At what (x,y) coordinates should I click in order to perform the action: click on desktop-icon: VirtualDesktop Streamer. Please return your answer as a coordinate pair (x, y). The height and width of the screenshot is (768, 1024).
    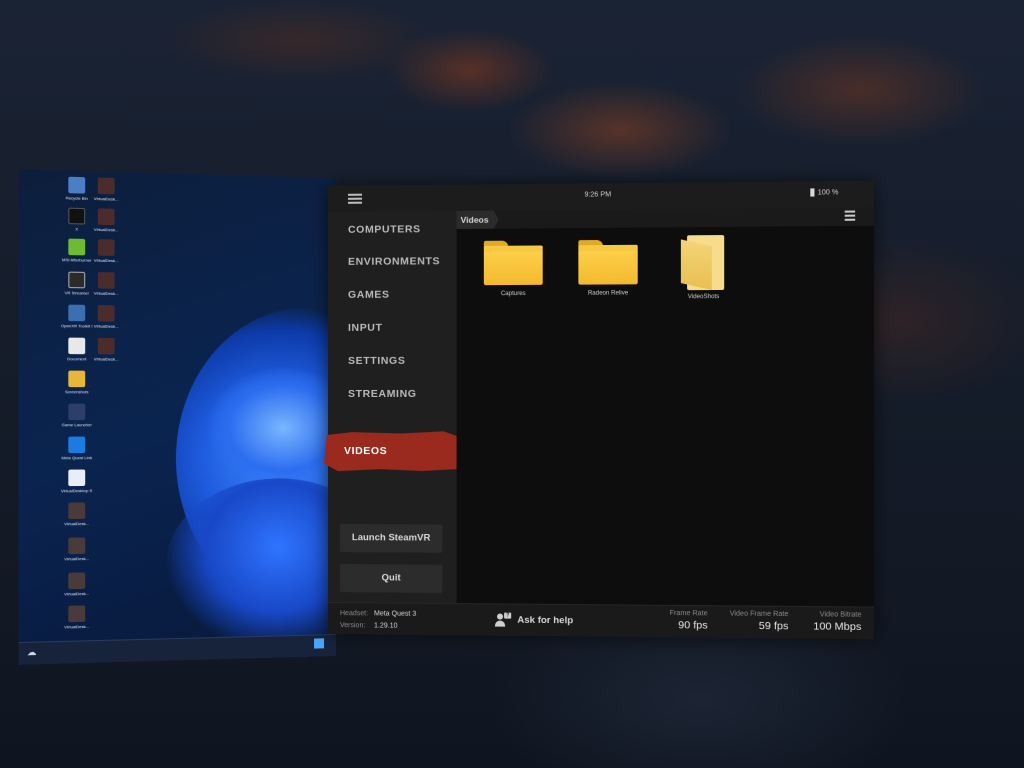
    Looking at the image, I should click on (77, 481).